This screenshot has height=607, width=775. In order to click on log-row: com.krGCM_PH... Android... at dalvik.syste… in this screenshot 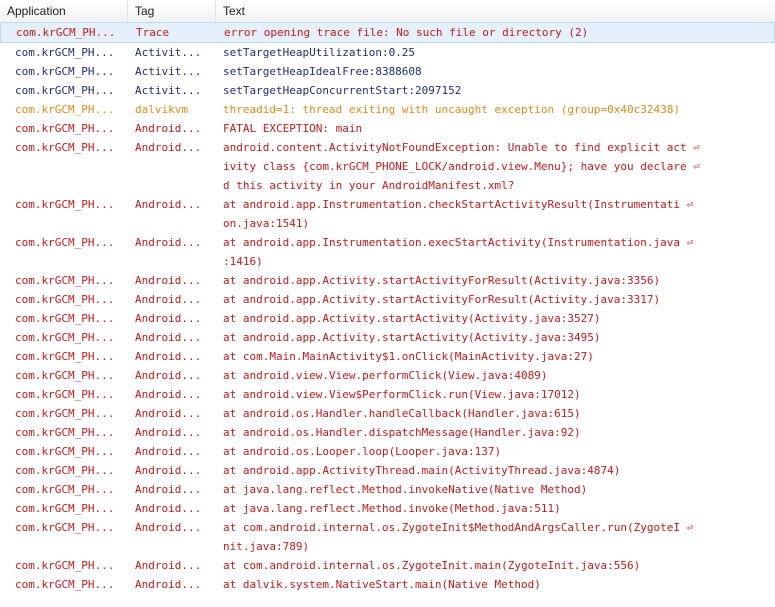, I will do `click(387, 584)`.